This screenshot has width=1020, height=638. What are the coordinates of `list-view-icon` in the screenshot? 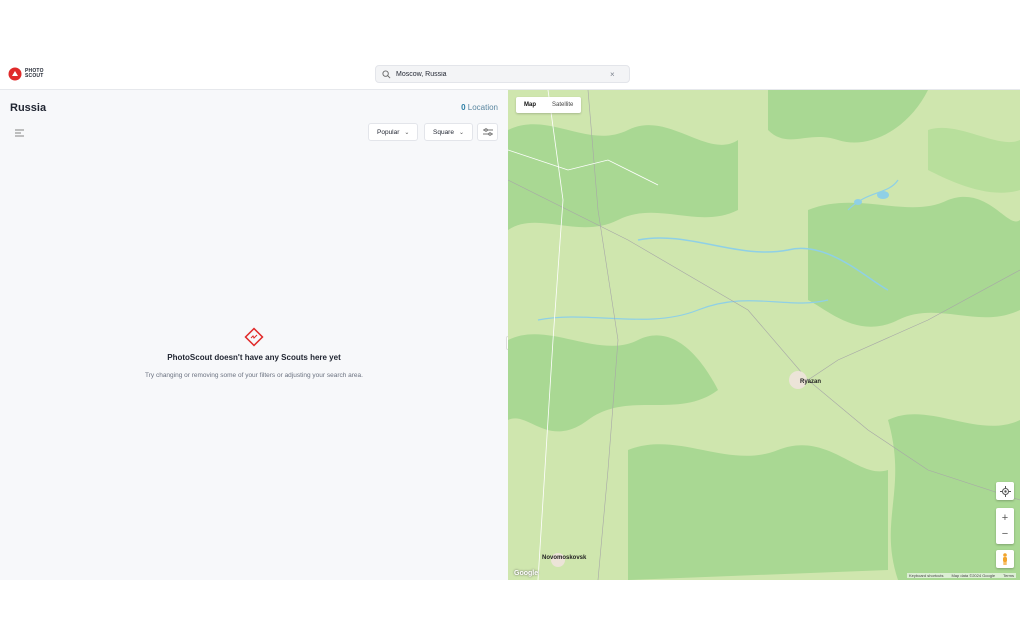 It's located at (19, 133).